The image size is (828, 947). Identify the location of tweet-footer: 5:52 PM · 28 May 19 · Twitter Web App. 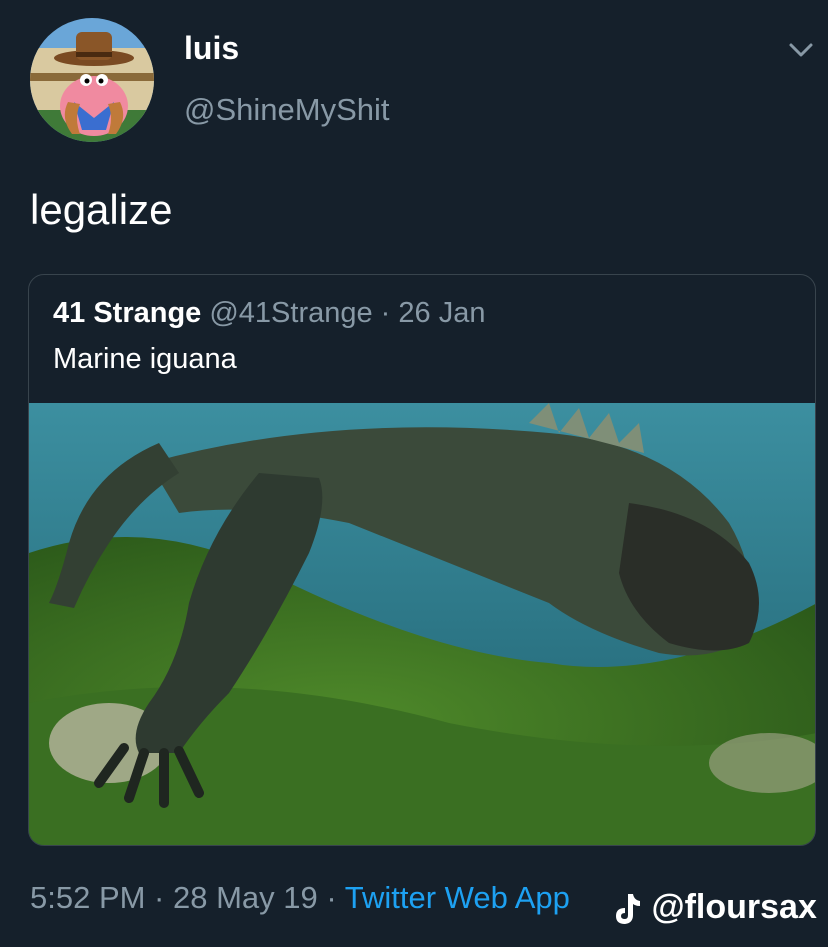
(300, 898).